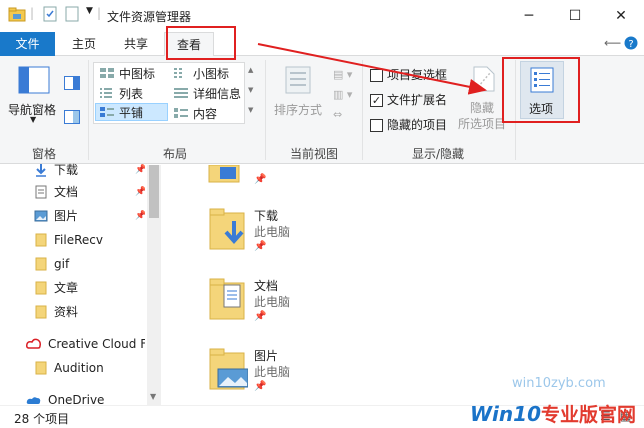  Describe the element at coordinates (505, 414) in the screenshot. I see `watermark-brand-en: Win10` at that location.